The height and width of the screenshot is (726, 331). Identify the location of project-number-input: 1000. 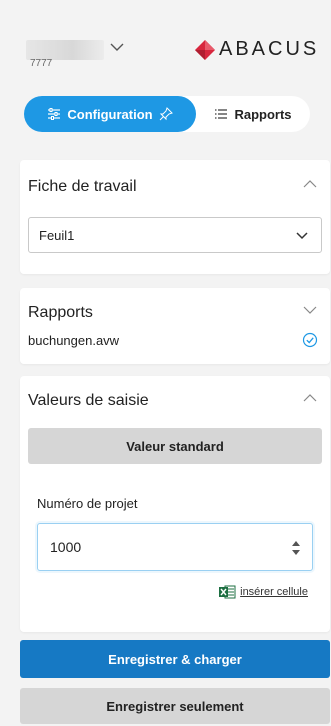
(175, 547).